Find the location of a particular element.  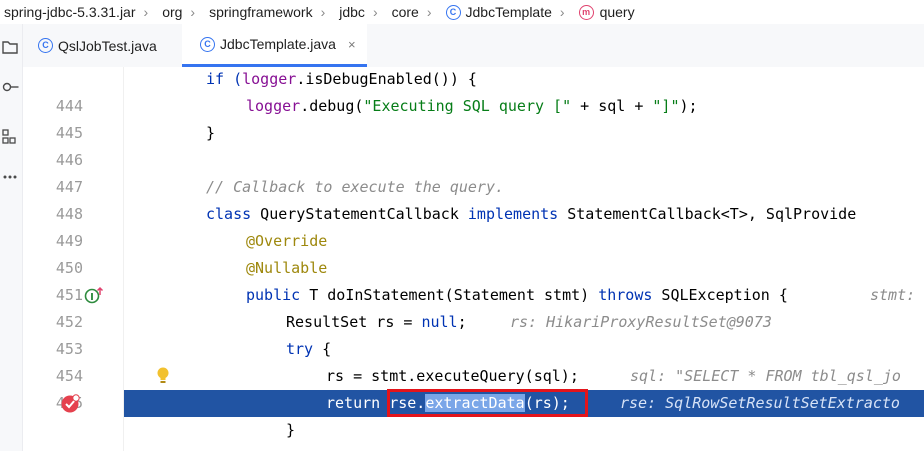

code-token: + sql + is located at coordinates (612, 106).